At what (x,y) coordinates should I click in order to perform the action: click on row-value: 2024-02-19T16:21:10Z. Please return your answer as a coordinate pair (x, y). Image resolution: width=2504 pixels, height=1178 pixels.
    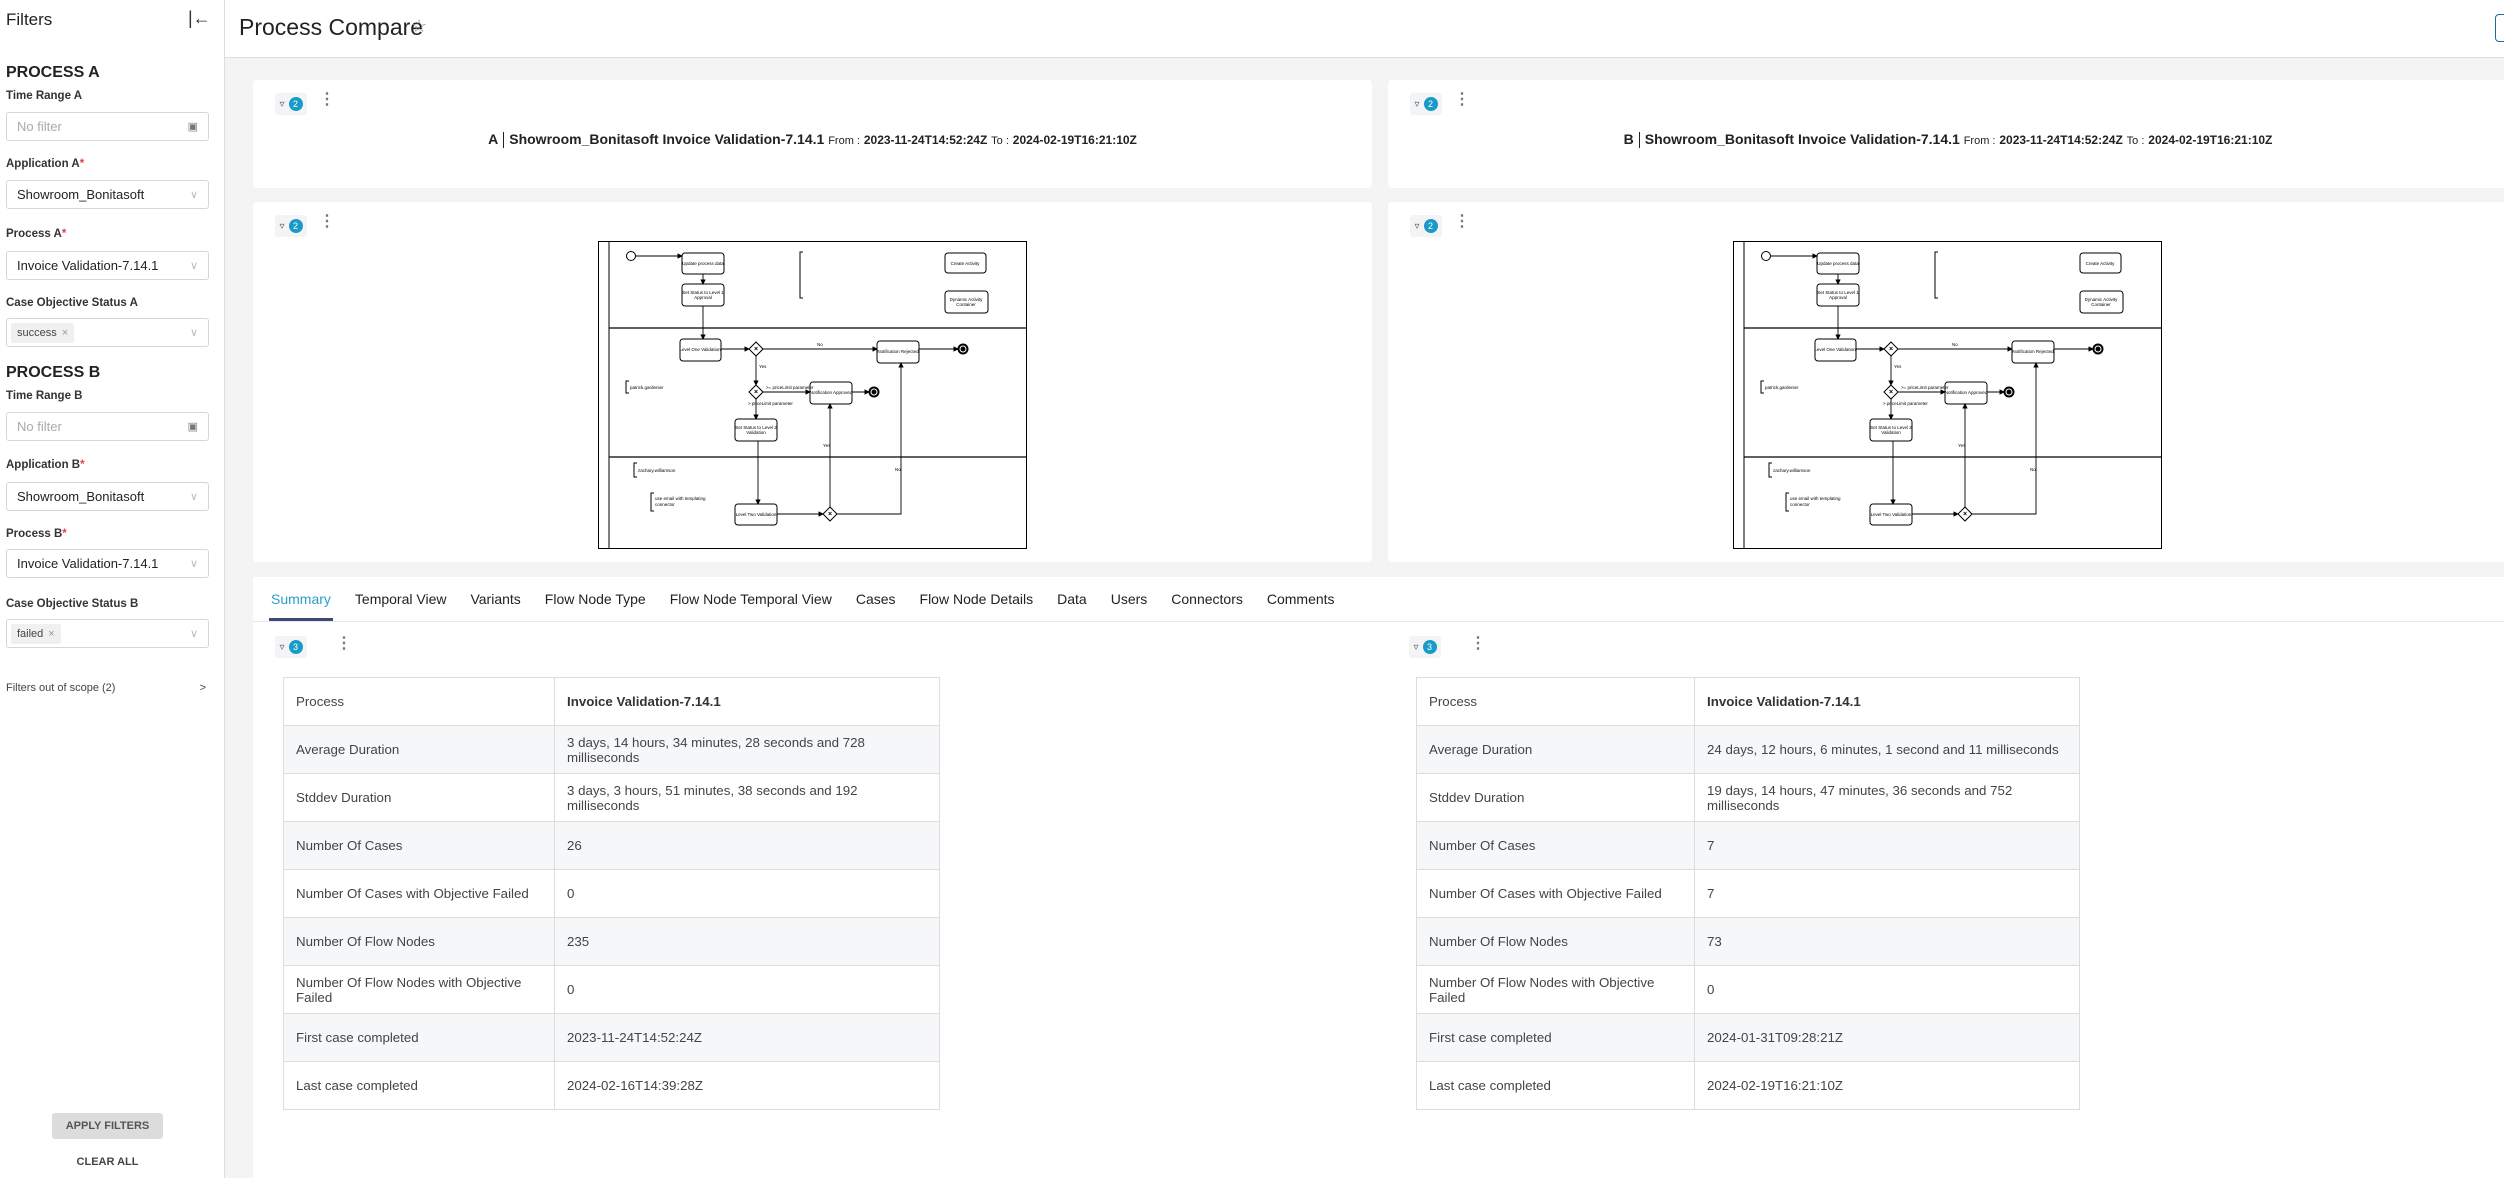
    Looking at the image, I should click on (1887, 1085).